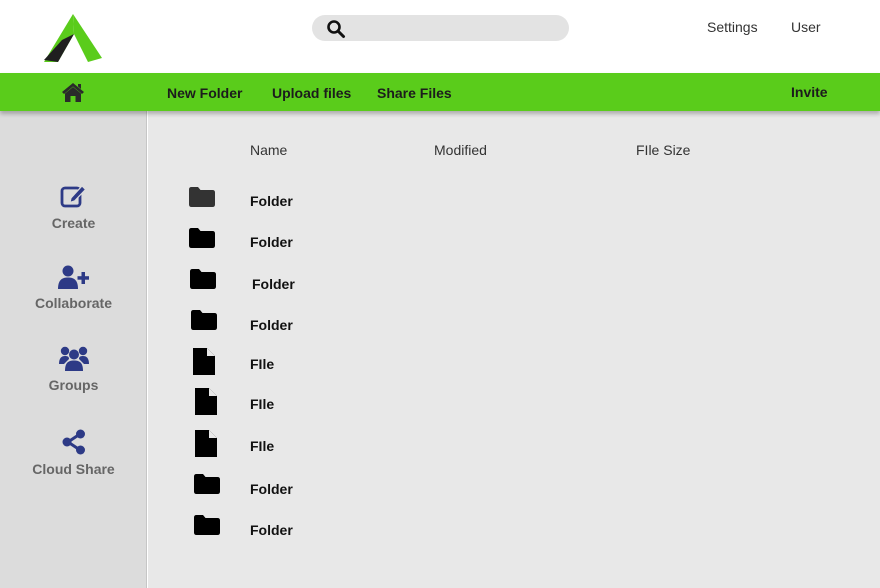 This screenshot has width=880, height=588. What do you see at coordinates (73, 196) in the screenshot?
I see `edit-icon` at bounding box center [73, 196].